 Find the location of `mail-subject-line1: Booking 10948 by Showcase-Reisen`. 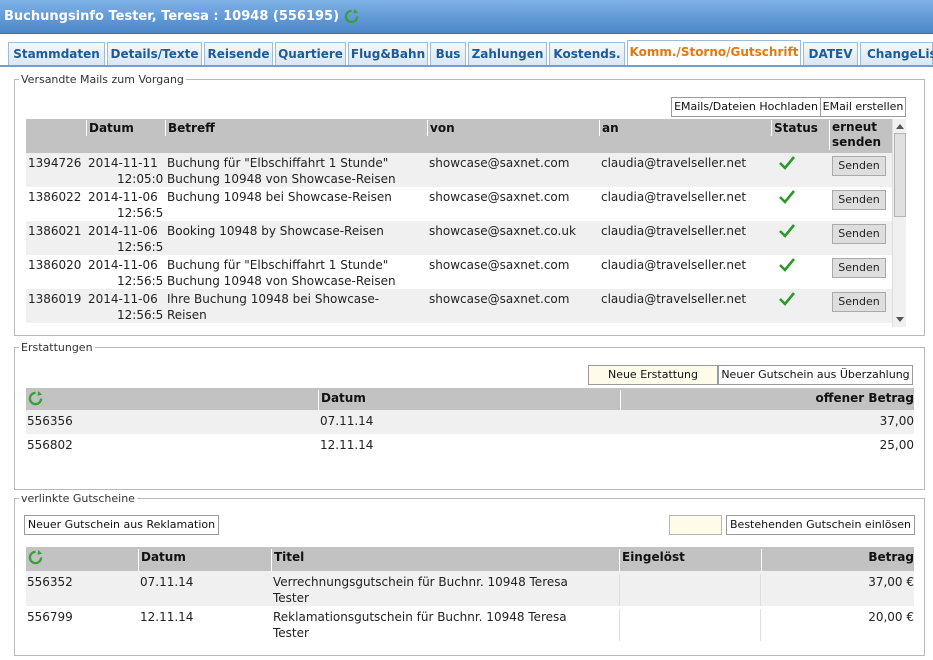

mail-subject-line1: Booking 10948 by Showcase-Reisen is located at coordinates (275, 231).